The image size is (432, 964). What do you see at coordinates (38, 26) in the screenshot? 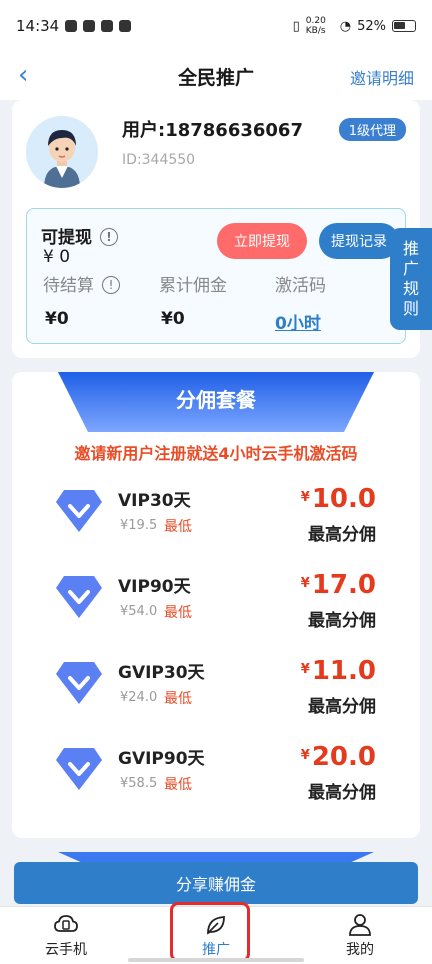
I see `status-time: 14:34` at bounding box center [38, 26].